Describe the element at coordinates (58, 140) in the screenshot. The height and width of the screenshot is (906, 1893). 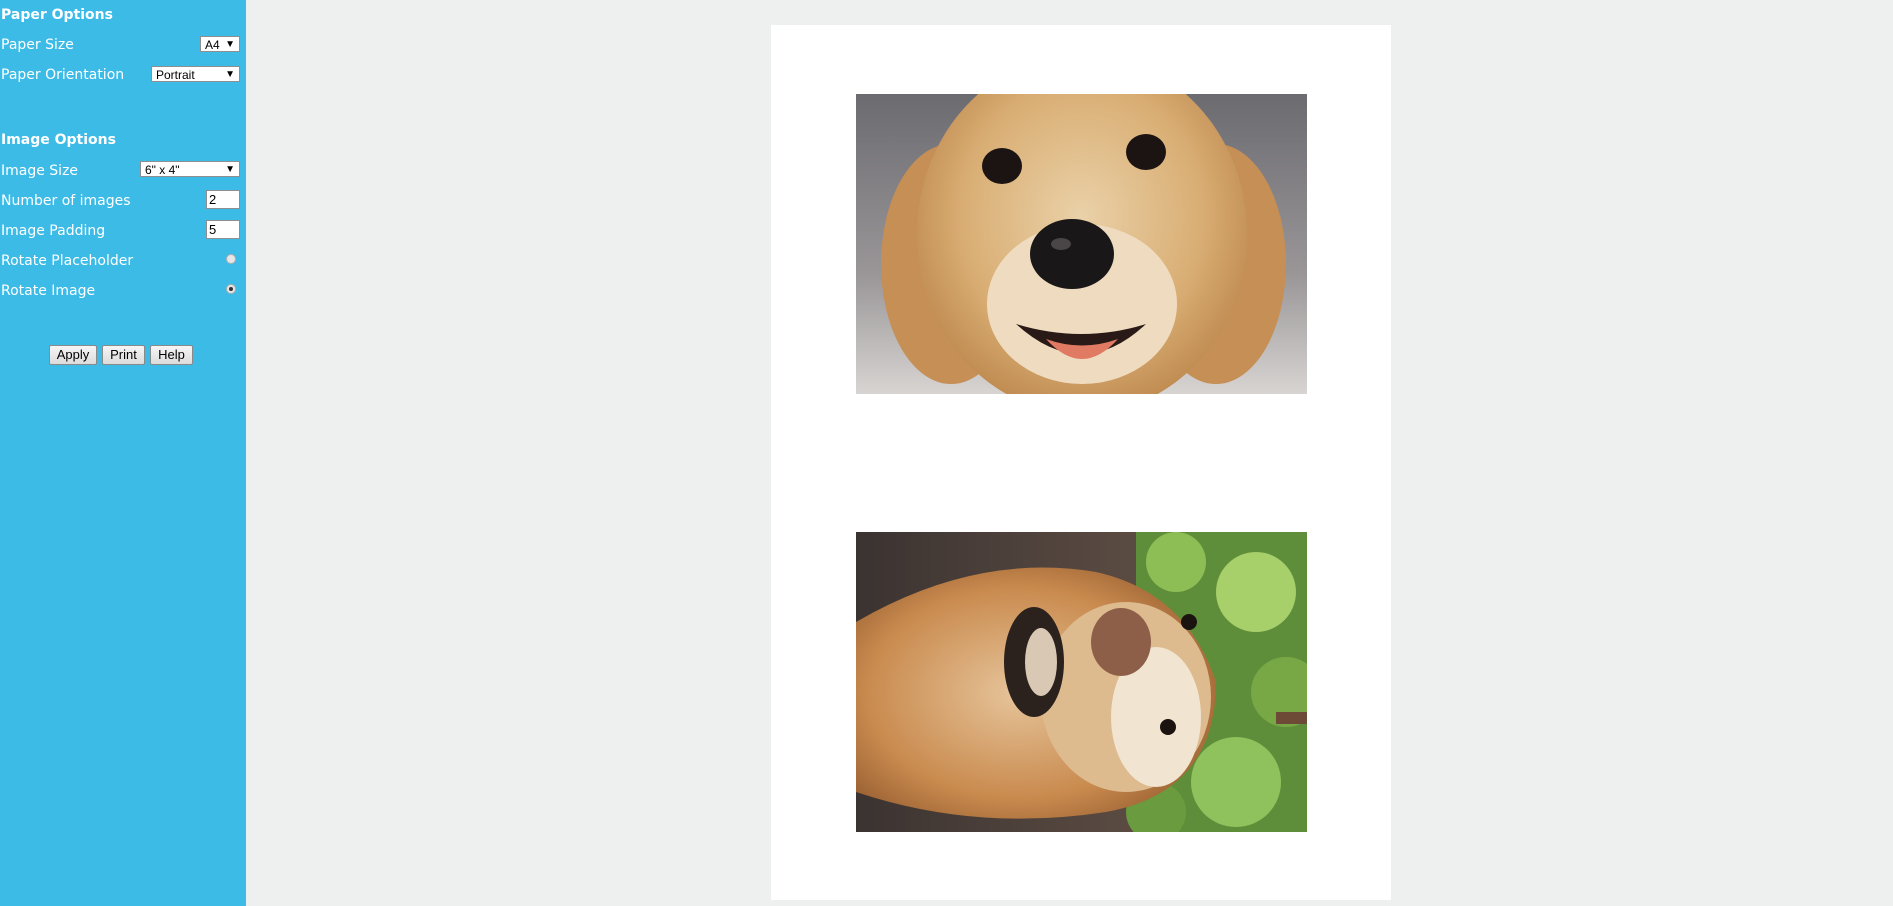
I see `image-options-heading: Image Options` at that location.